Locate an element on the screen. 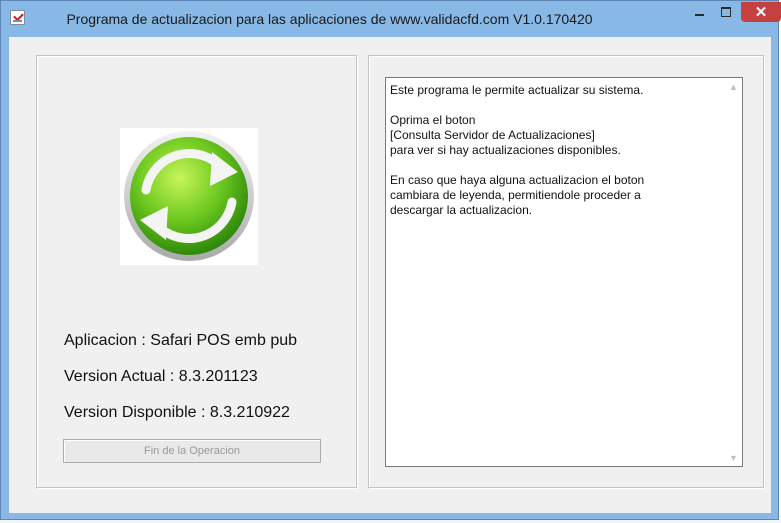  close-icon: ✕ is located at coordinates (761, 12).